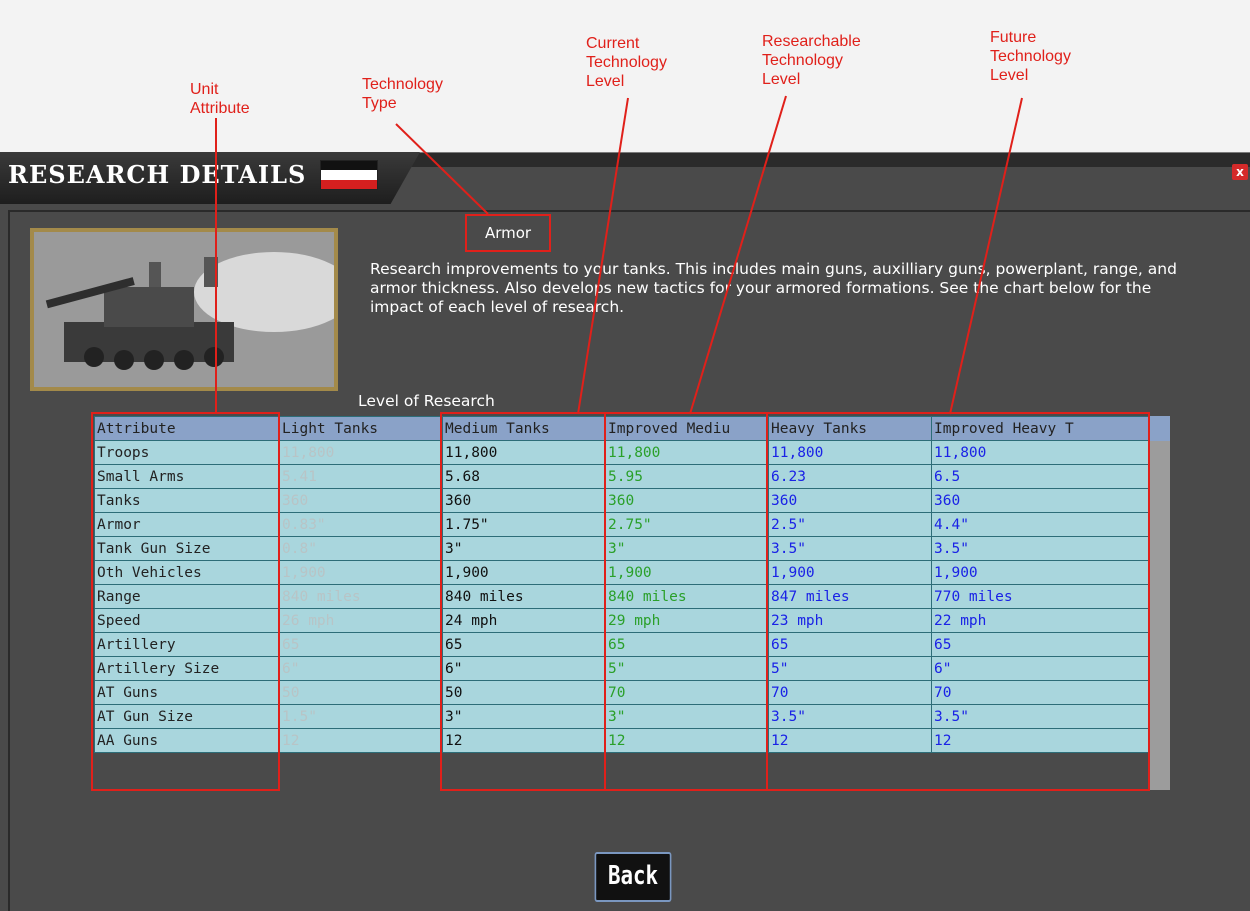 This screenshot has height=911, width=1250. Describe the element at coordinates (850, 740) in the screenshot. I see `cell-heavy-tanks: 12` at that location.